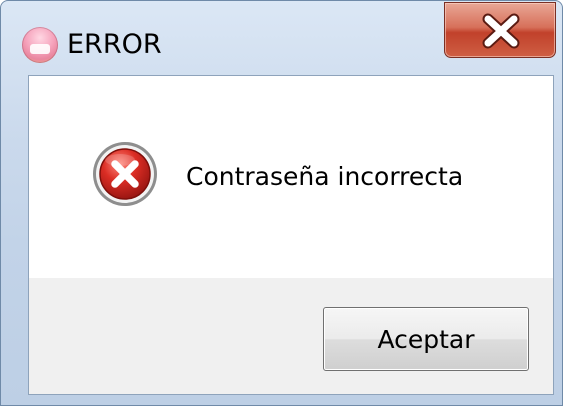 The image size is (563, 406). I want to click on error-icon, so click(125, 174).